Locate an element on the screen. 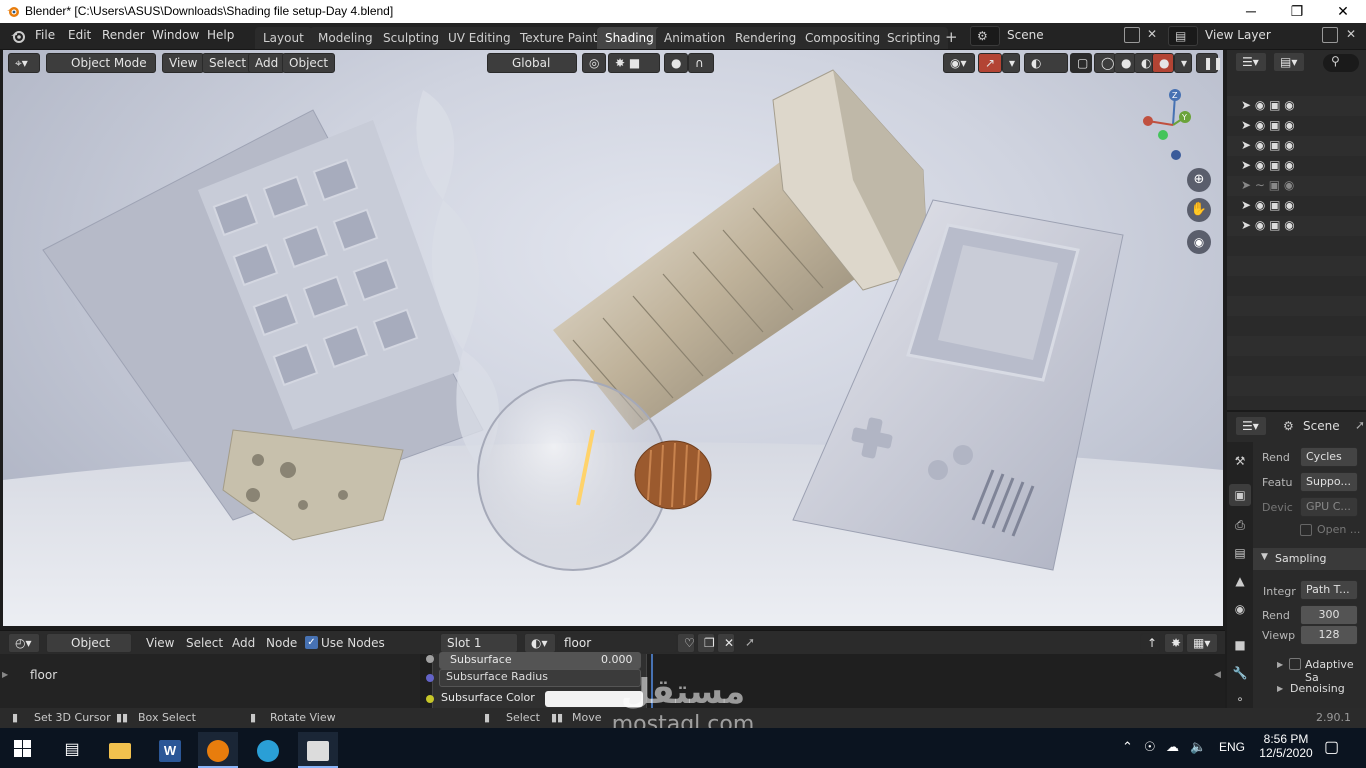 The width and height of the screenshot is (1366, 768). tab-scripting: Scripting is located at coordinates (914, 38).